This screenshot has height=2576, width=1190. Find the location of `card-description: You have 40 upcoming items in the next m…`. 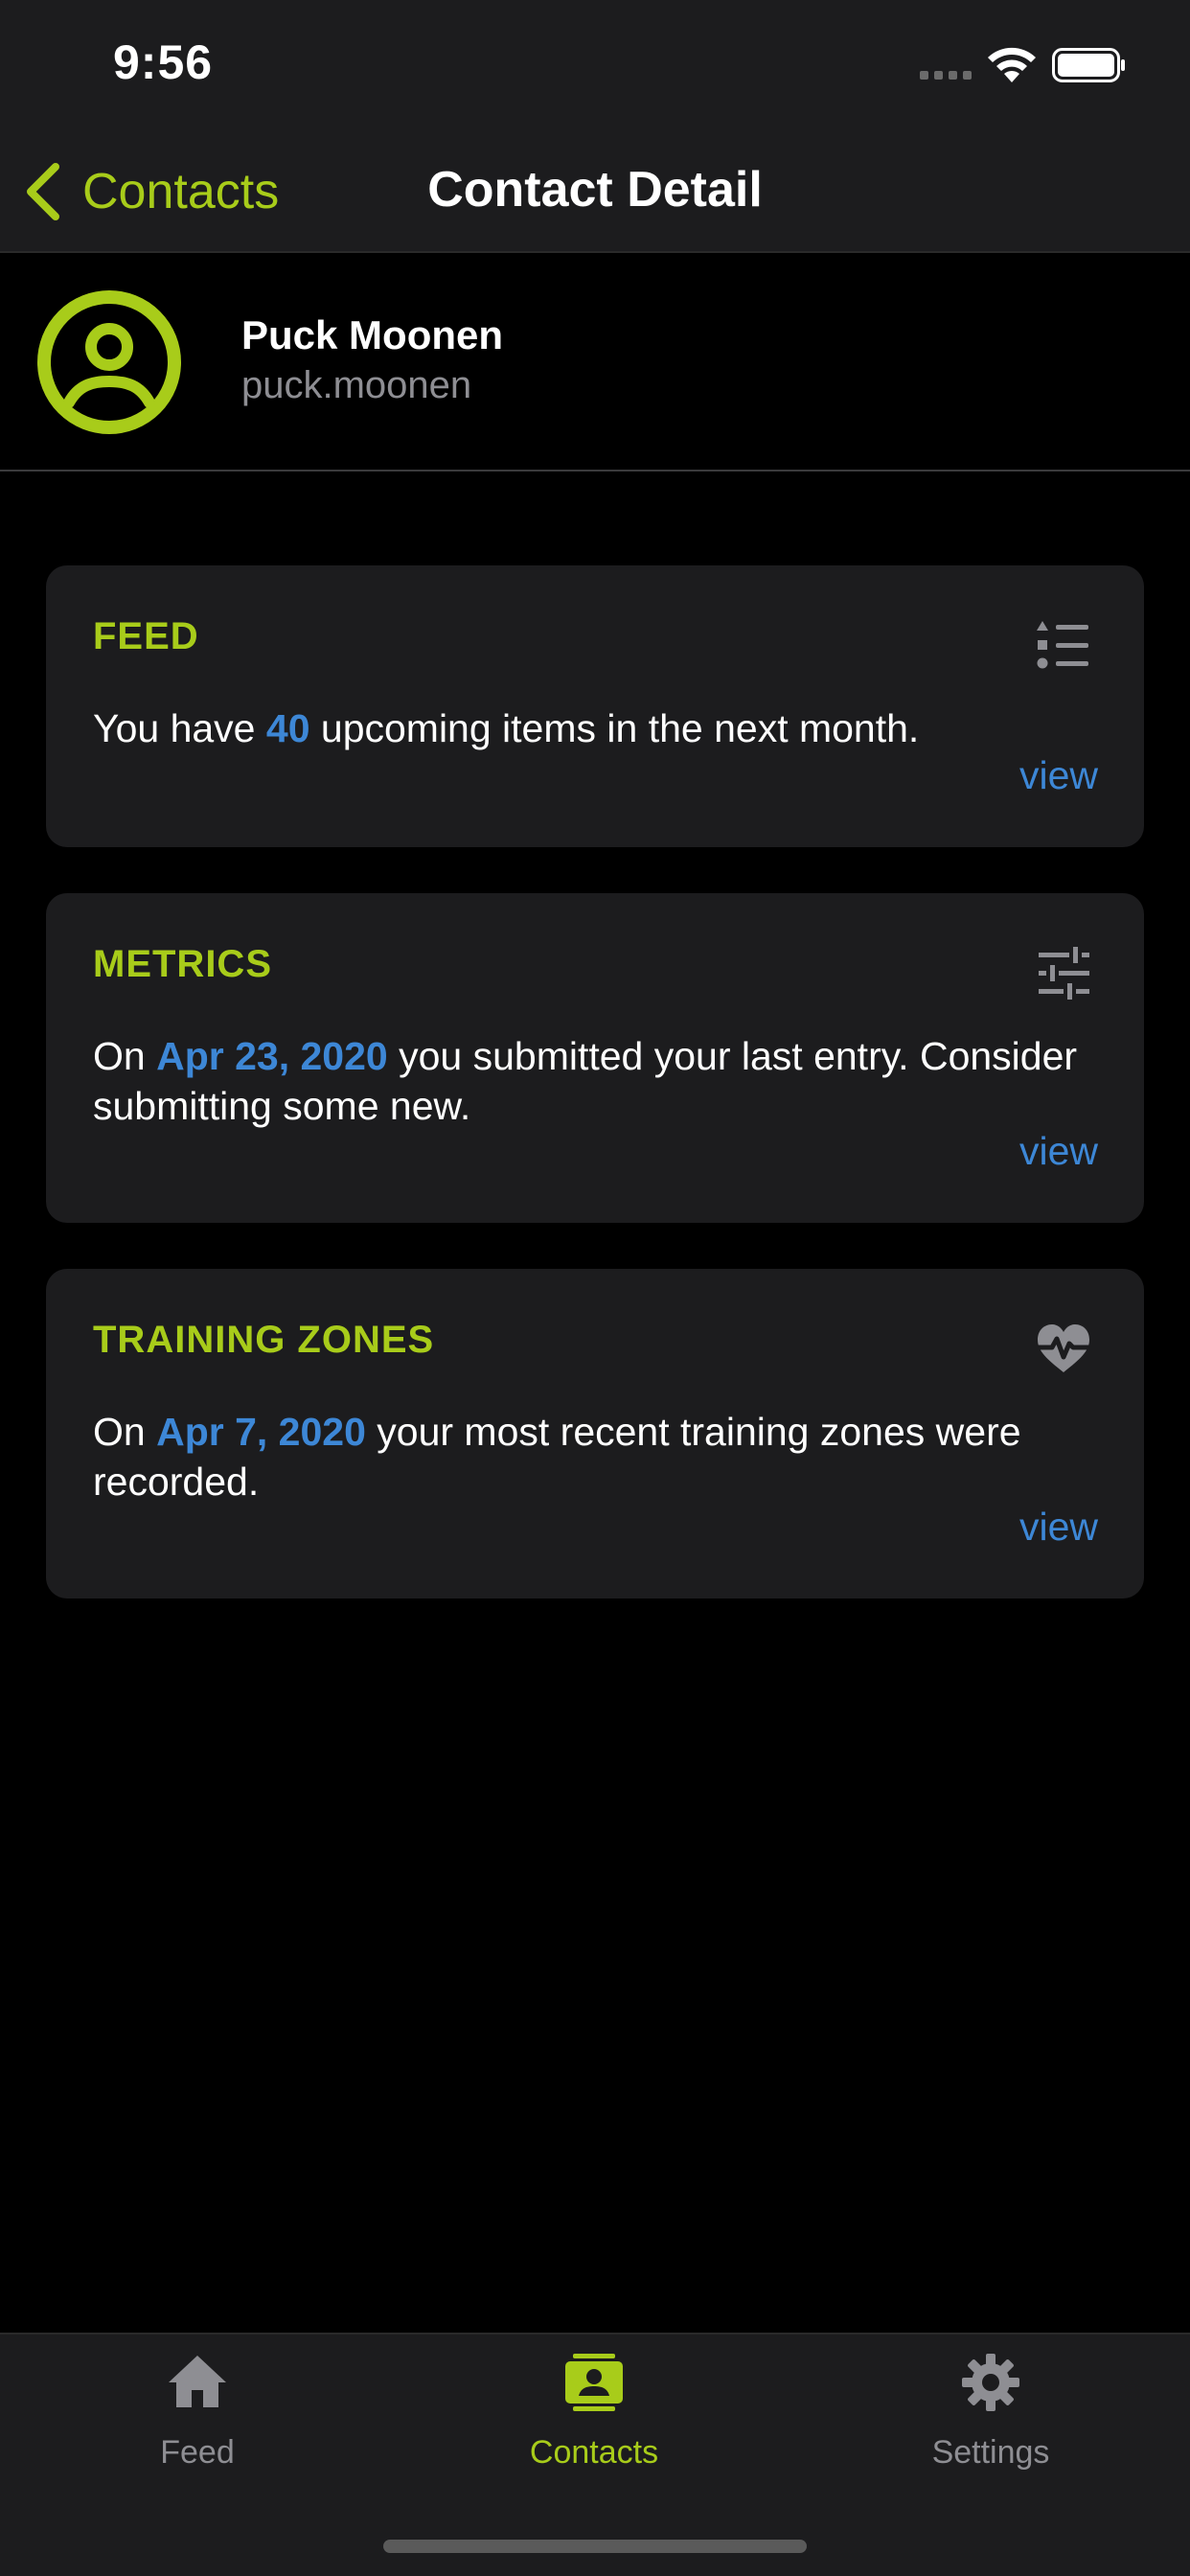

card-description: You have 40 upcoming items in the next m… is located at coordinates (587, 728).